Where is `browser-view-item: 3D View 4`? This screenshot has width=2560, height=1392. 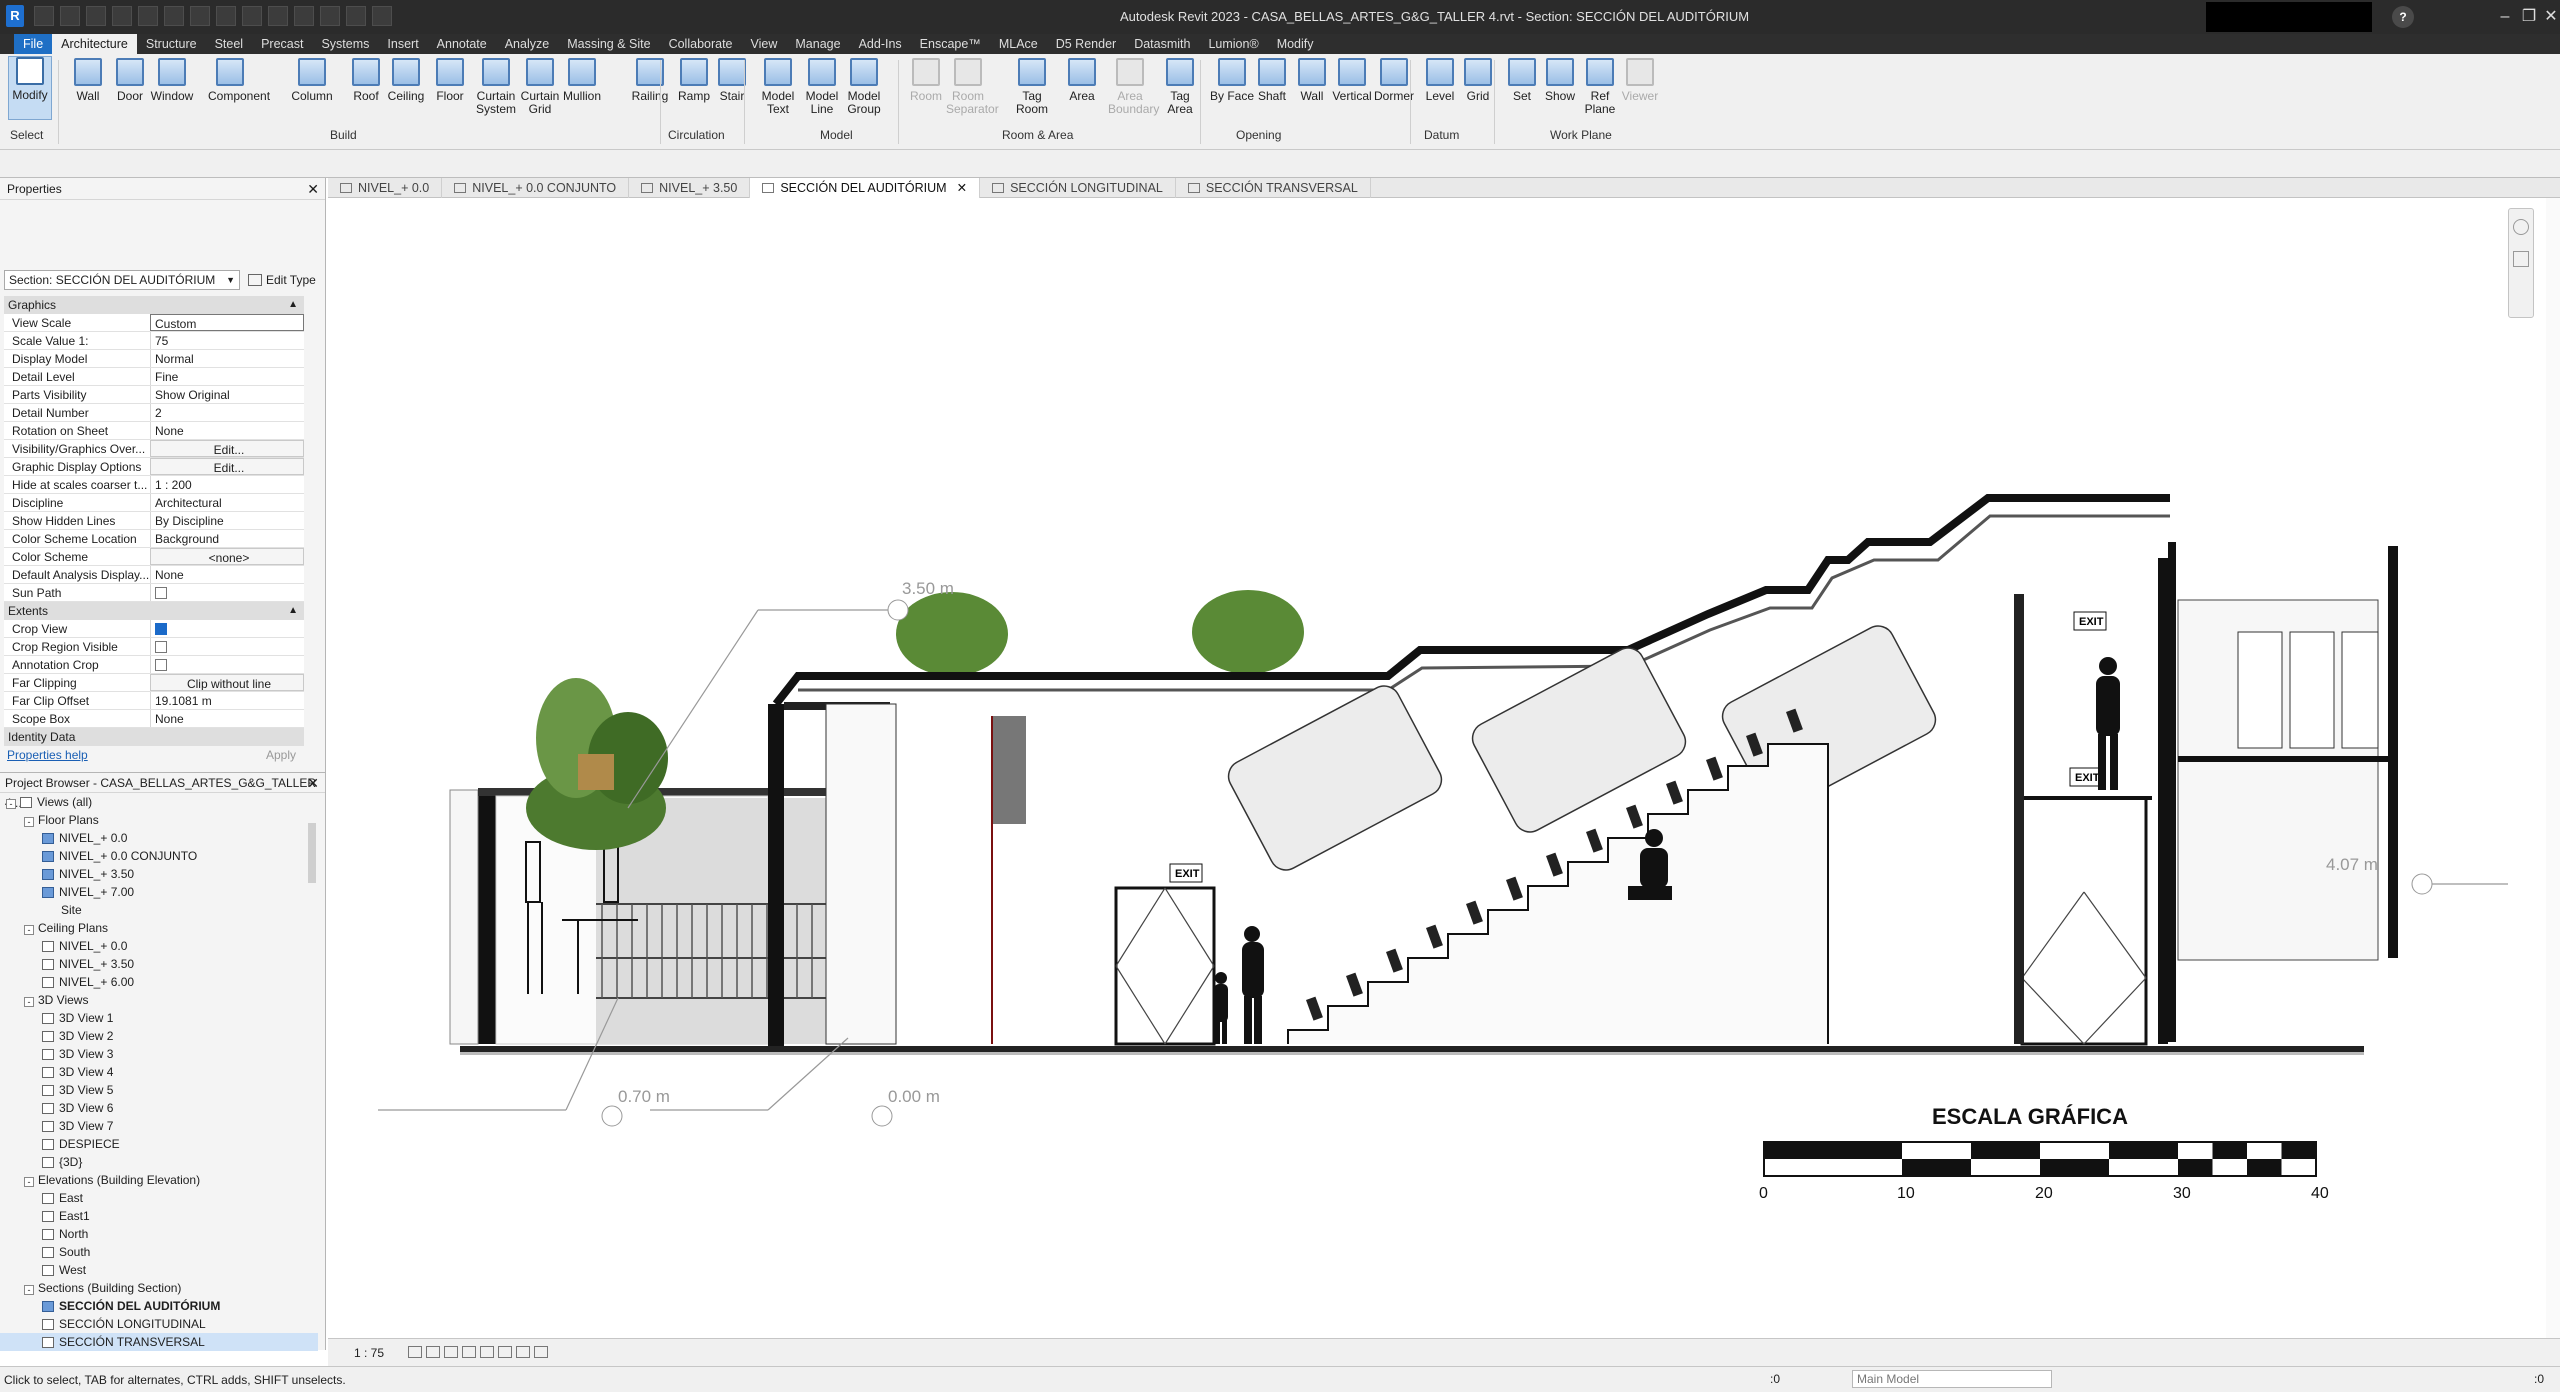
browser-view-item: 3D View 4 is located at coordinates (159, 1072).